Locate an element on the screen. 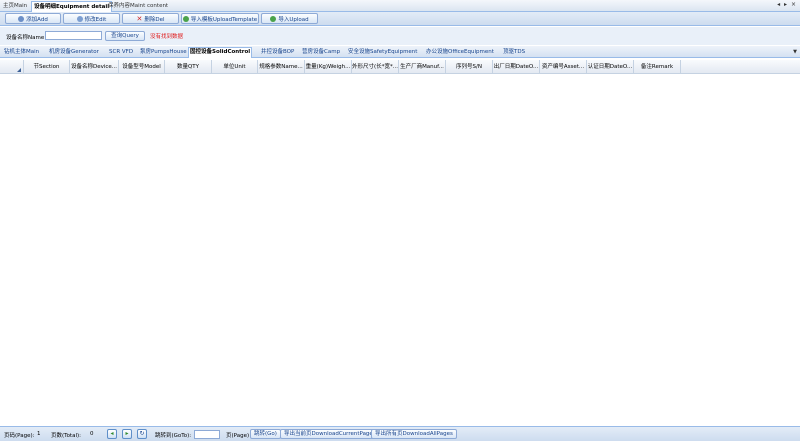 The width and height of the screenshot is (800, 441). query-button: 查询Query is located at coordinates (125, 36).